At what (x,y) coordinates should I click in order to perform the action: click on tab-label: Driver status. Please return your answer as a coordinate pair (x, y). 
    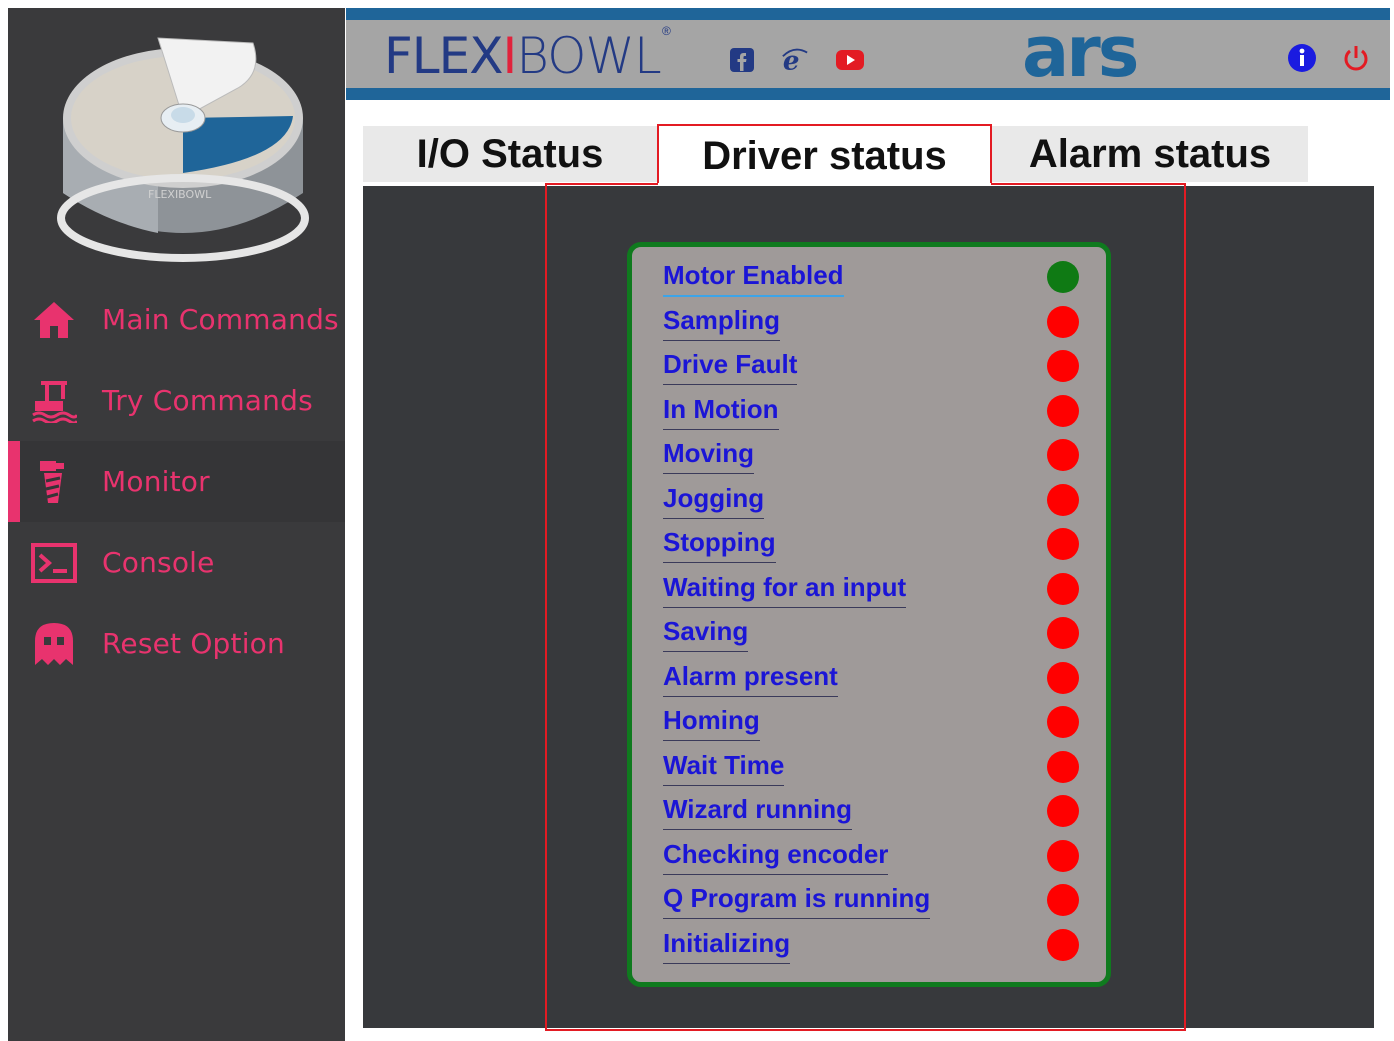
    Looking at the image, I should click on (824, 155).